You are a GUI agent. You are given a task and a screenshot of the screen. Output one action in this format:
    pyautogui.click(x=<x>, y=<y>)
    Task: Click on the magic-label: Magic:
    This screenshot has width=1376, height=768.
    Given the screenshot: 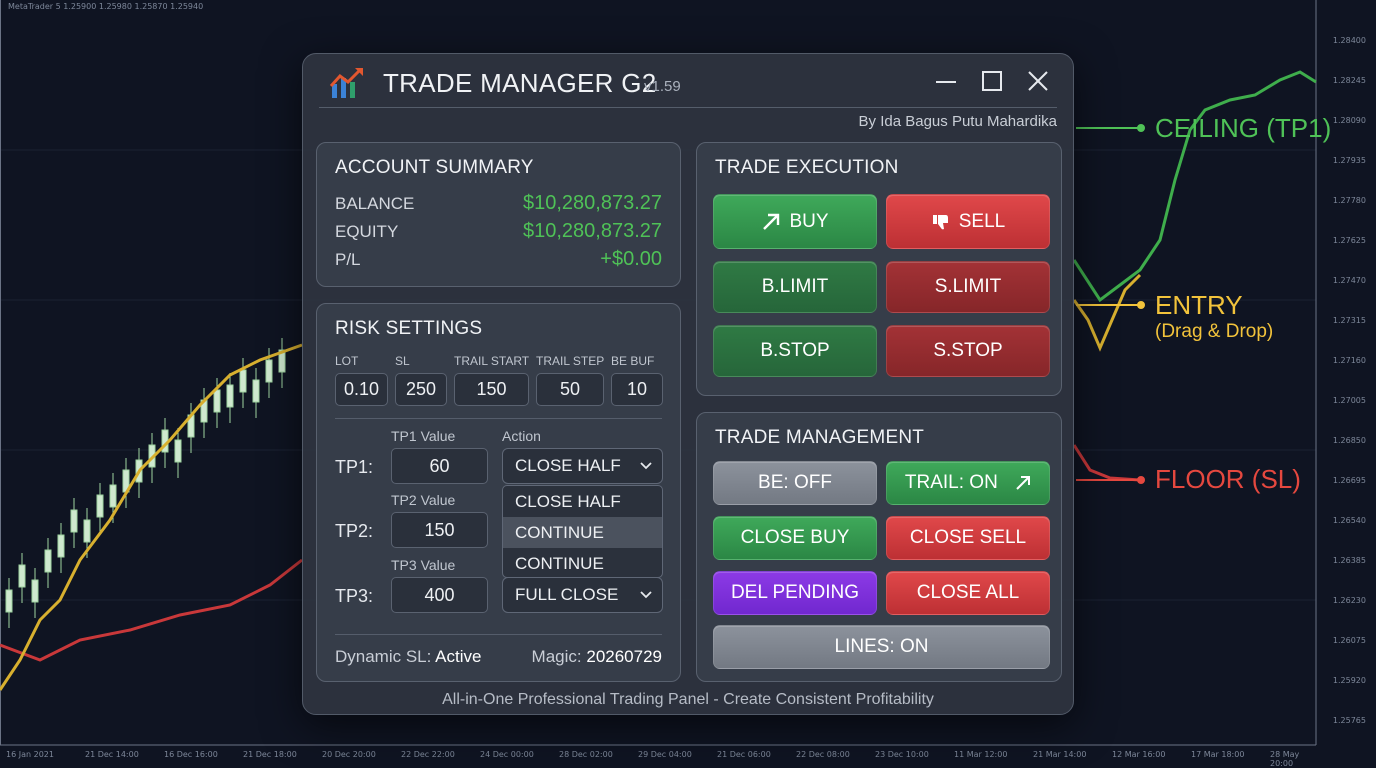 What is the action you would take?
    pyautogui.click(x=556, y=656)
    